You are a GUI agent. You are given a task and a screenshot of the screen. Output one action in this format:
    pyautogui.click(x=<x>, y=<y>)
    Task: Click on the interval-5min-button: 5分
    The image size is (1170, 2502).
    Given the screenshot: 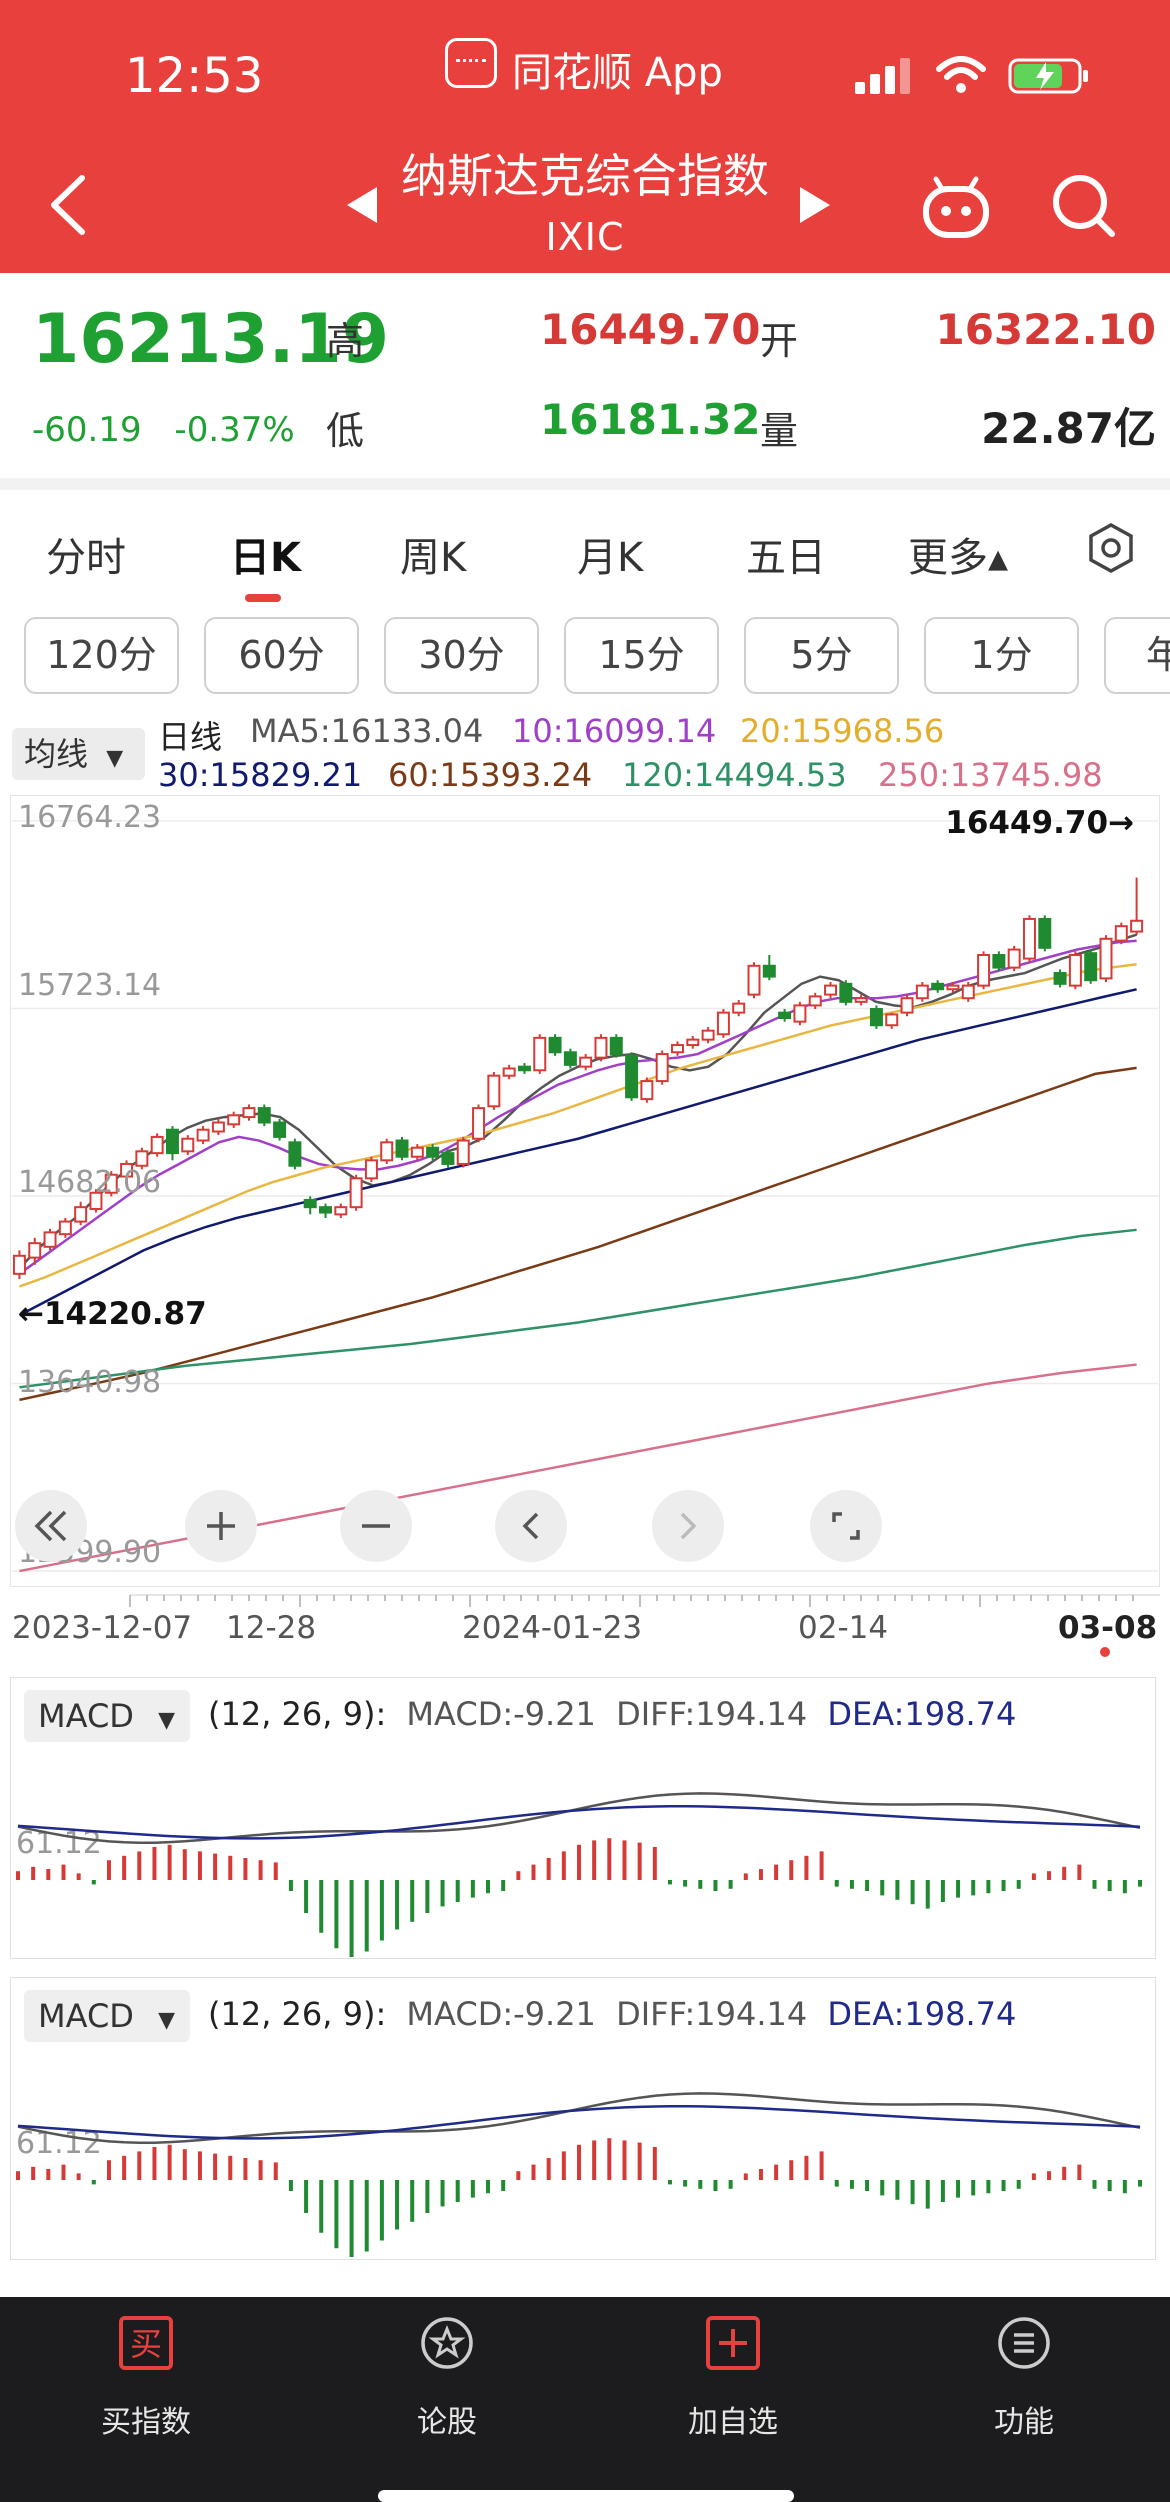 What is the action you would take?
    pyautogui.click(x=821, y=655)
    